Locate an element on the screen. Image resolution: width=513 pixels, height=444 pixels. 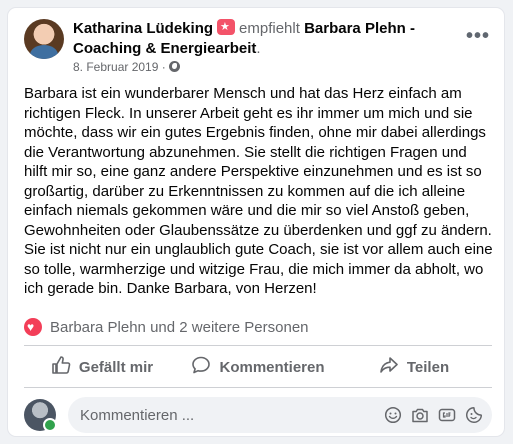
comment-box is located at coordinates (280, 415).